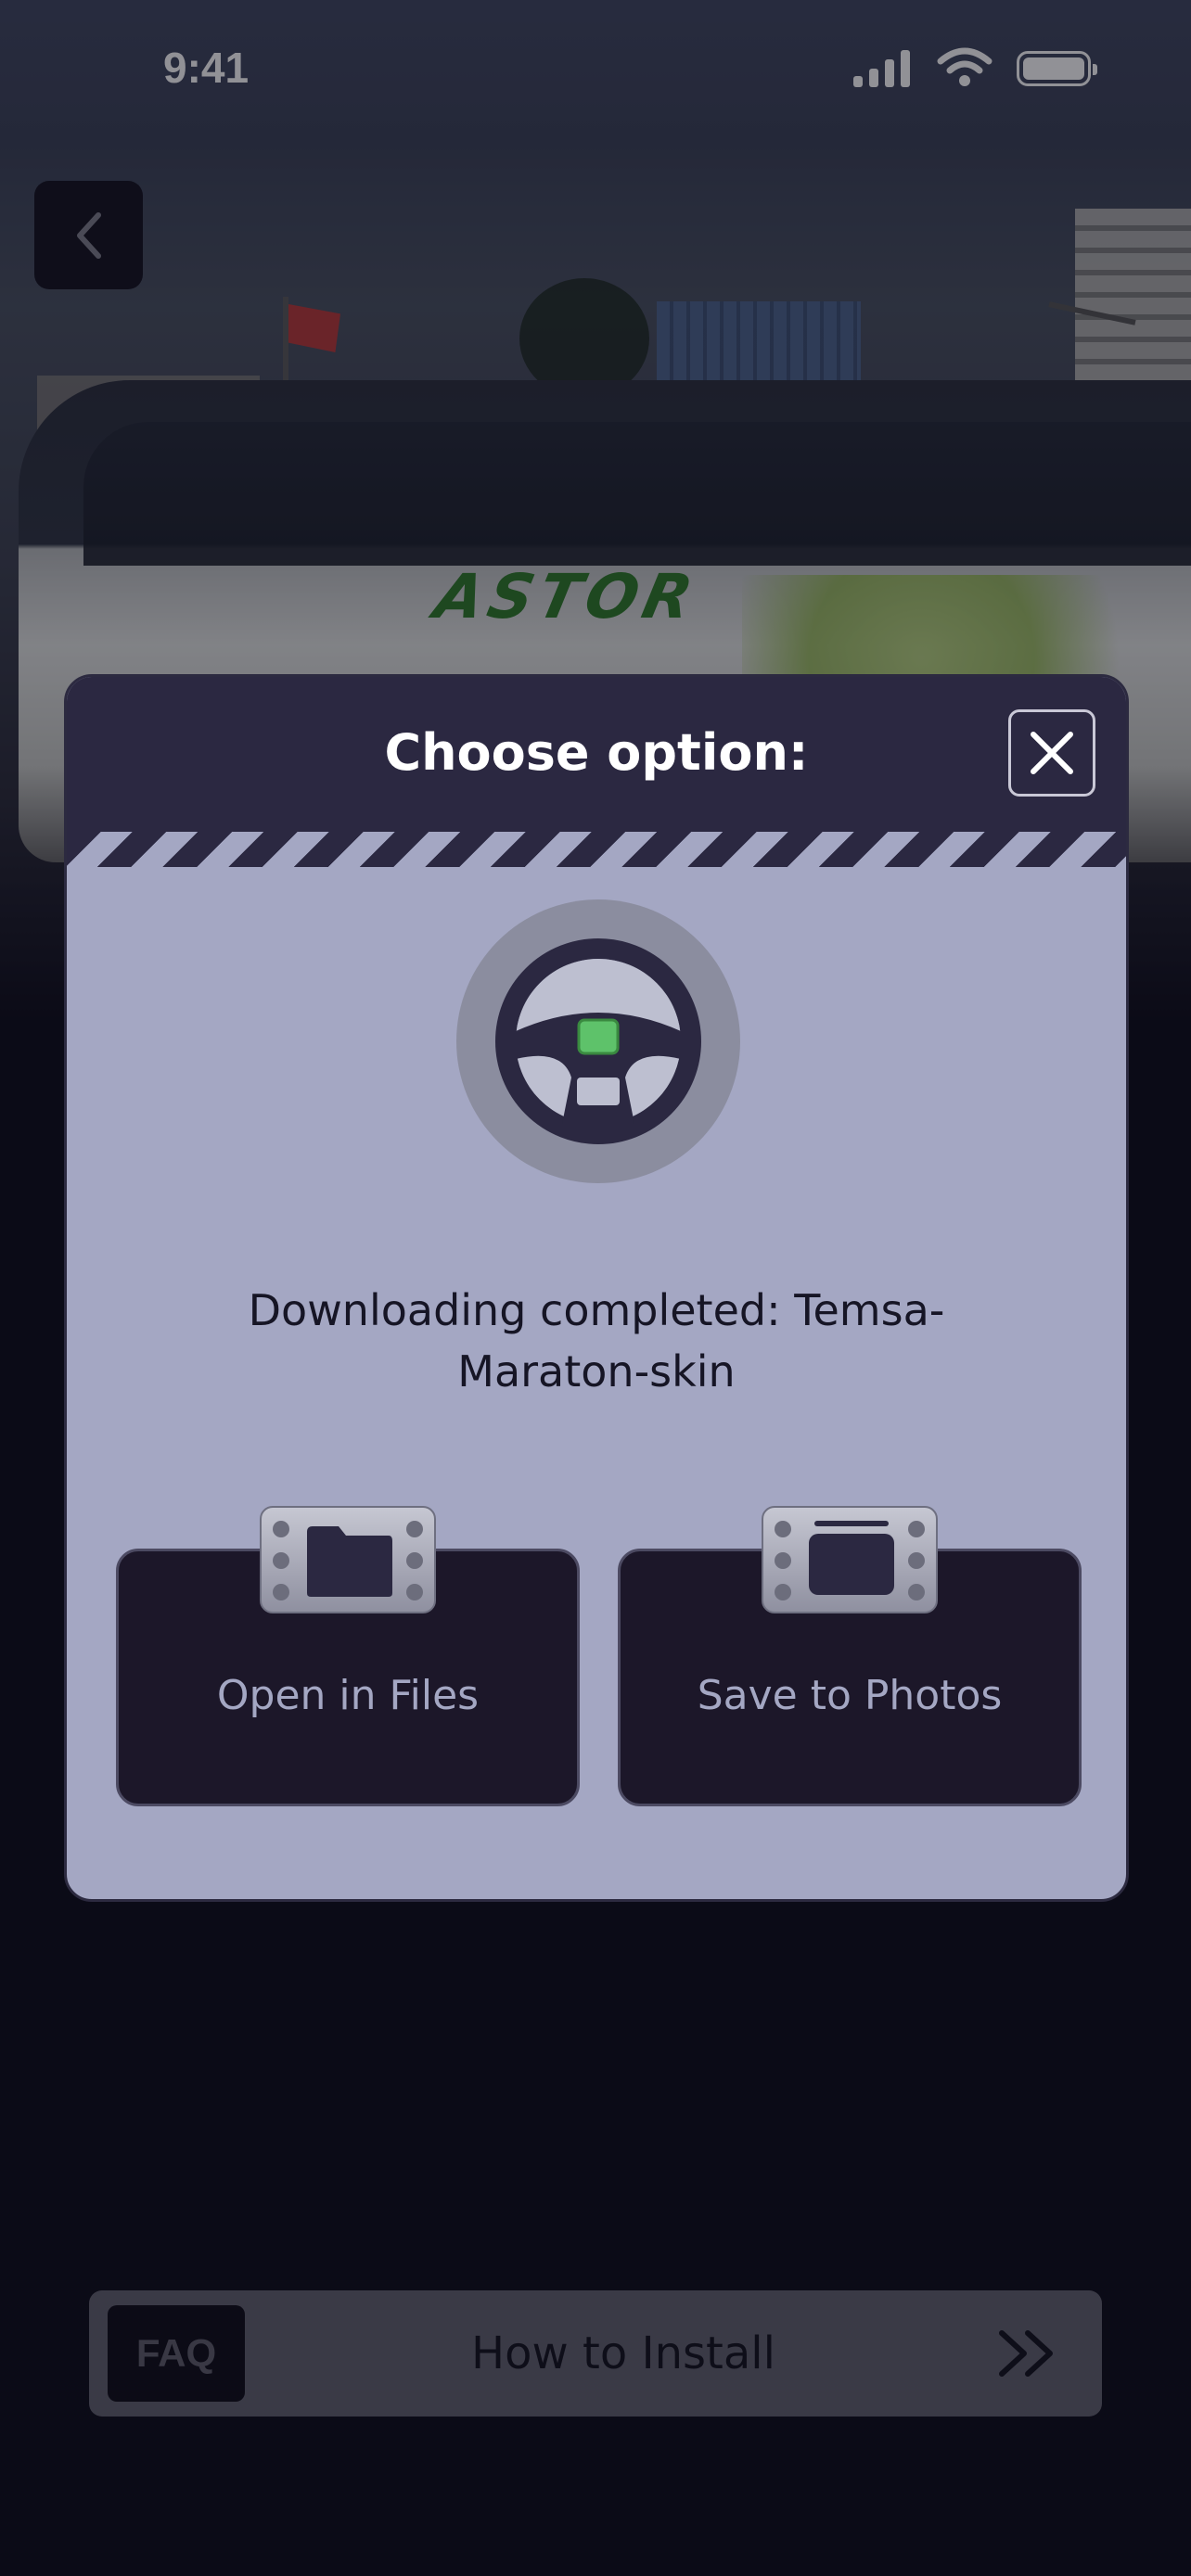 The image size is (1191, 2576). I want to click on steering-wheel-icon, so click(598, 1041).